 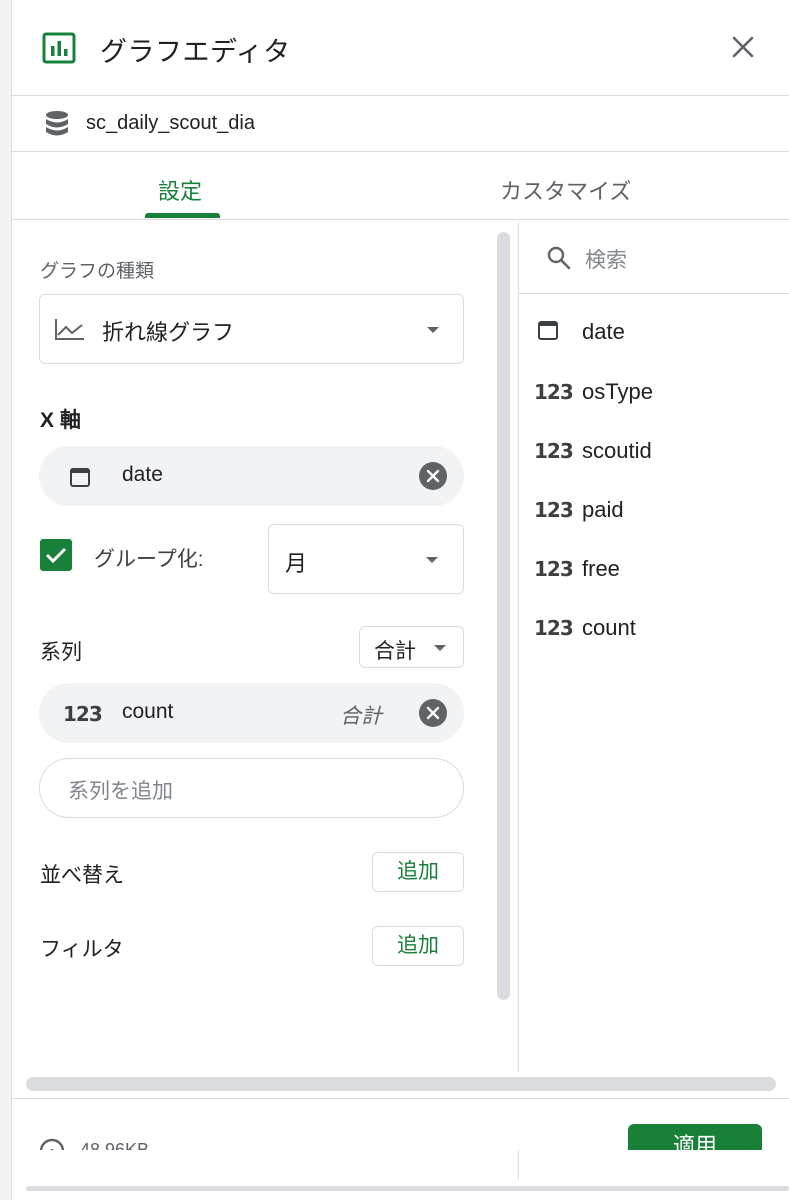 What do you see at coordinates (559, 258) in the screenshot?
I see `search-icon` at bounding box center [559, 258].